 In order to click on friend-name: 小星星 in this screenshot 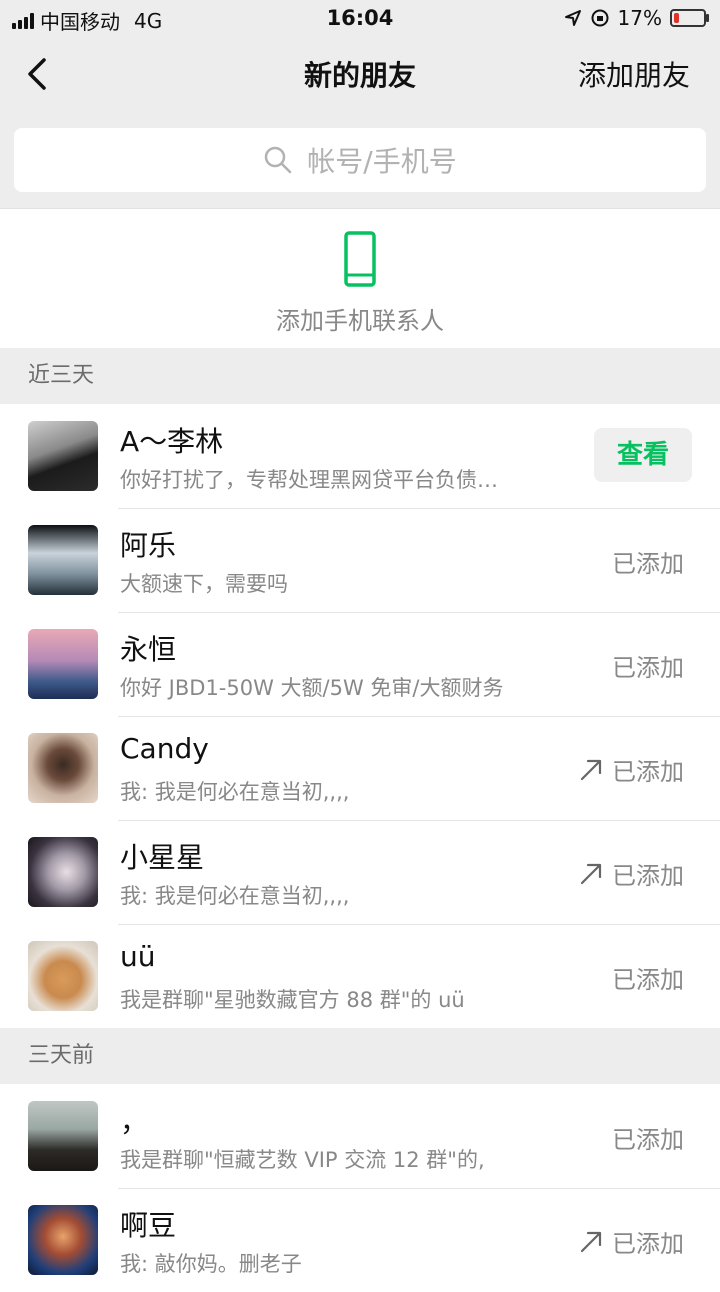, I will do `click(162, 857)`.